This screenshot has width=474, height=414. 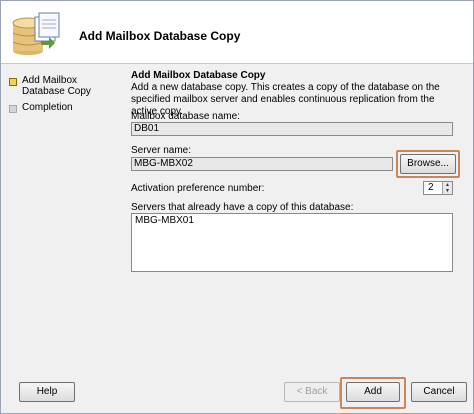 What do you see at coordinates (439, 392) in the screenshot?
I see `cancel-button: Cancel` at bounding box center [439, 392].